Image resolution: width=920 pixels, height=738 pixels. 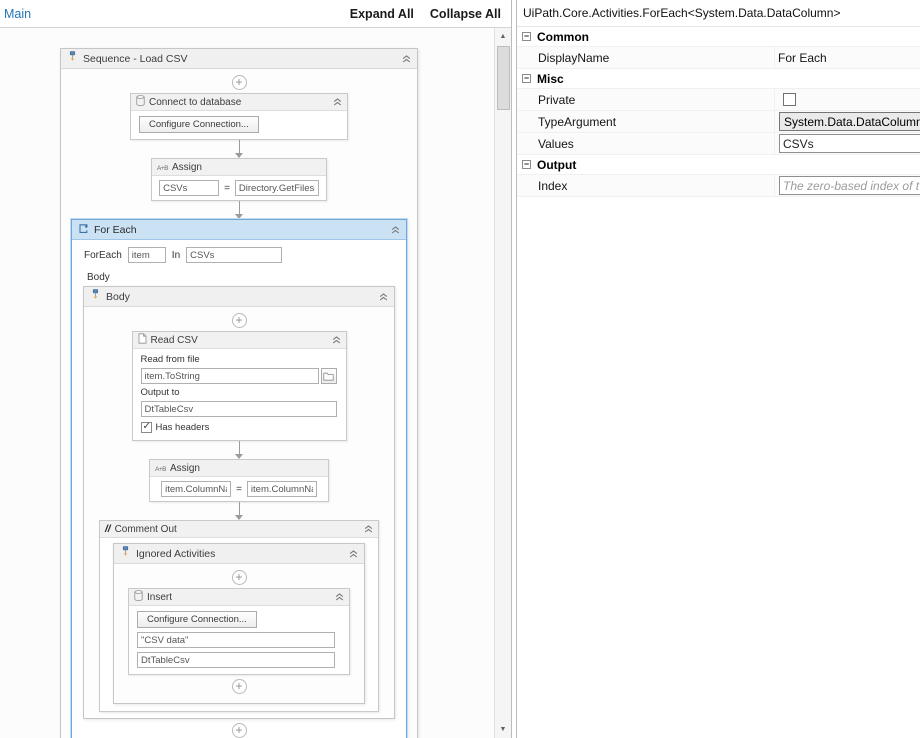 I want to click on breadcrumb-main: Main, so click(x=17, y=14).